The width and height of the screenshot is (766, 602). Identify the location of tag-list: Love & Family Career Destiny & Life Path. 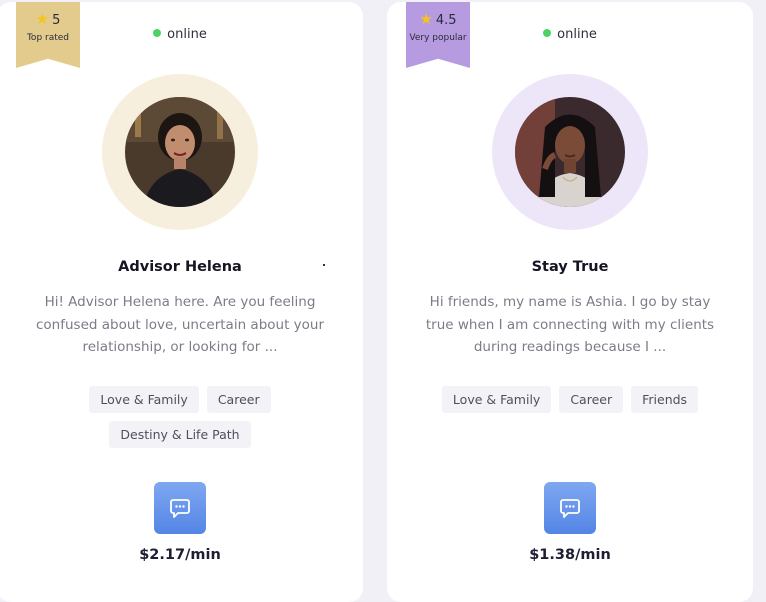
(180, 417).